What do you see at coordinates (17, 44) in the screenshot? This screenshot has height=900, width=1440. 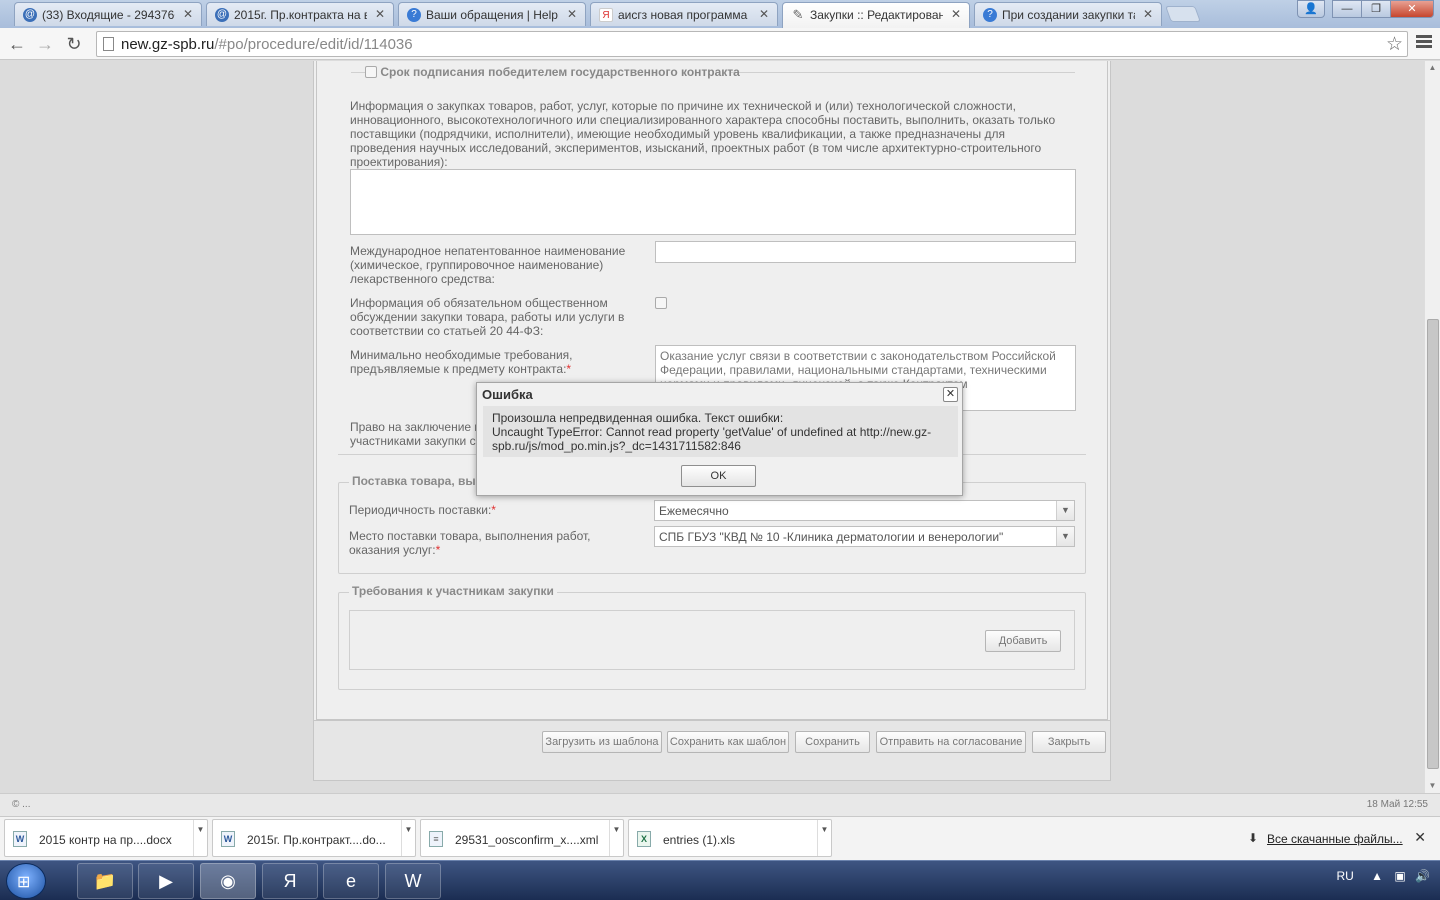 I see `back-arrow-icon: ←` at bounding box center [17, 44].